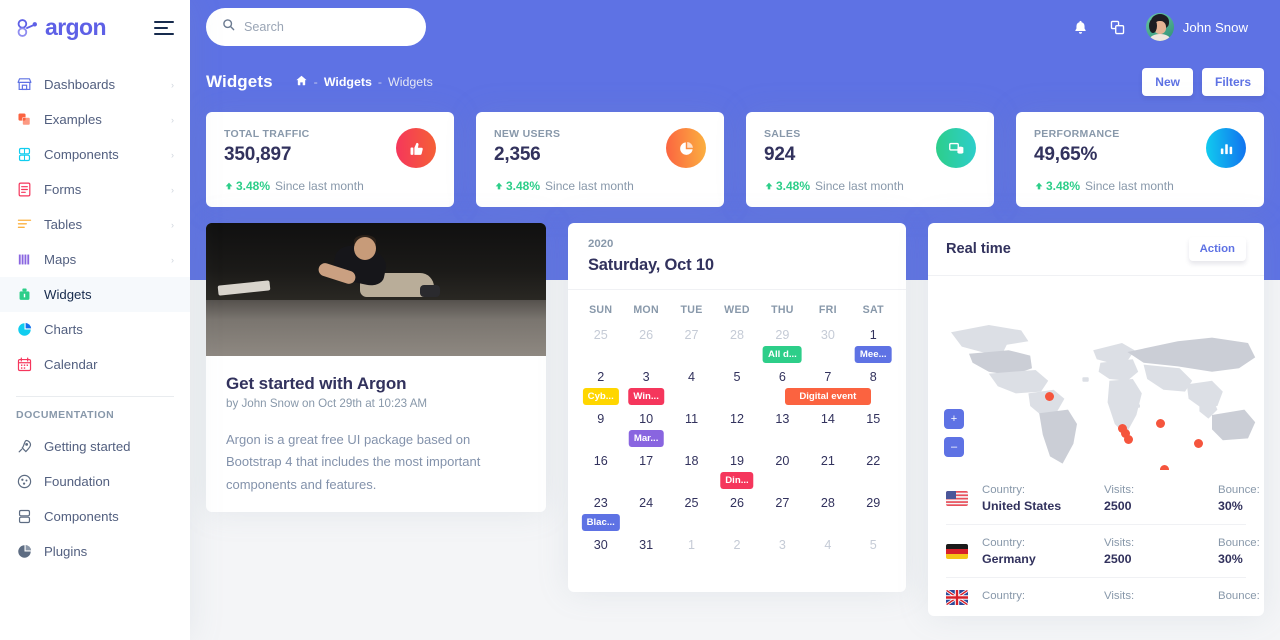  Describe the element at coordinates (95, 224) in the screenshot. I see `sidebar-item-tables: Tables ›` at that location.